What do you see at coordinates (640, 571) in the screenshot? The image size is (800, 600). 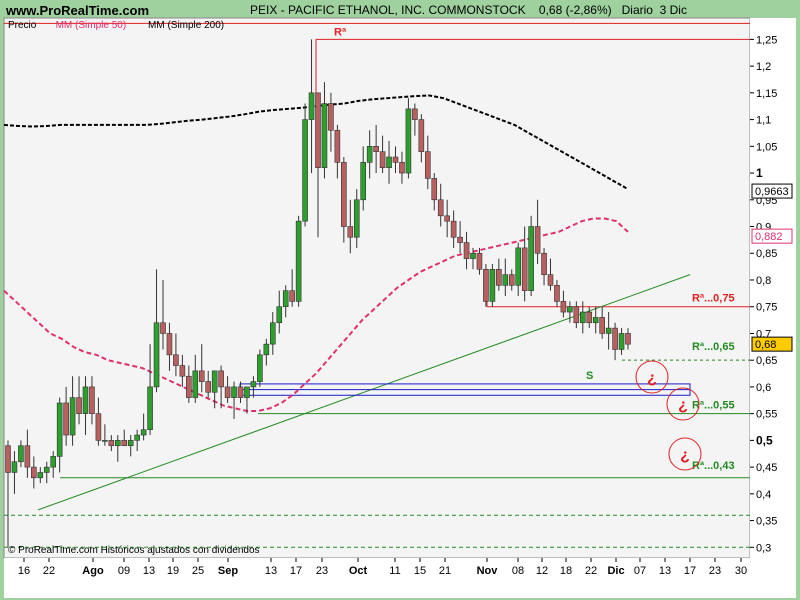 I see `x-tick-label: 07` at bounding box center [640, 571].